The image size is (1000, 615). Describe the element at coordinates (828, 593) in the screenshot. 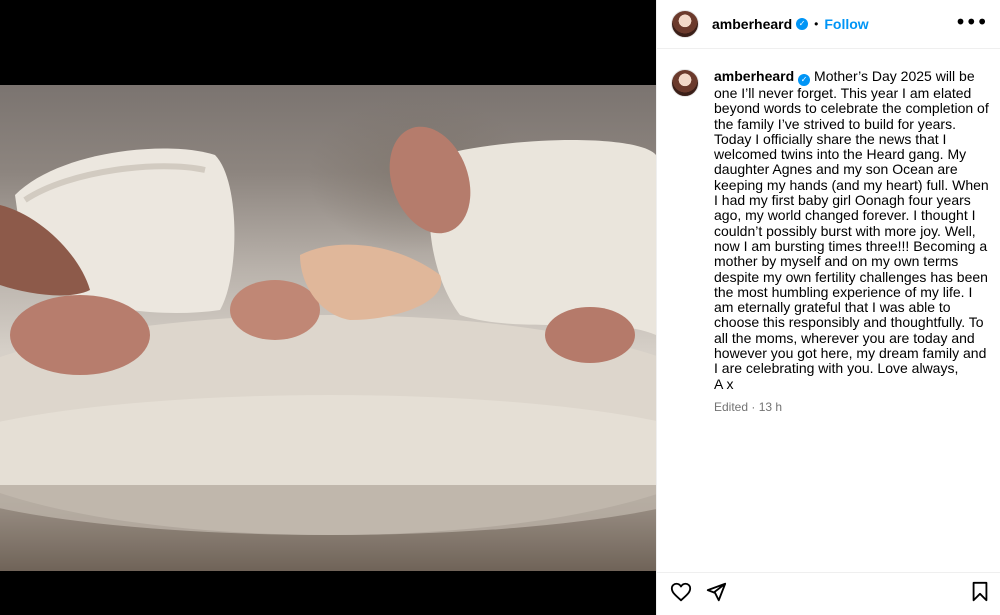

I see `post-actions-bar` at that location.